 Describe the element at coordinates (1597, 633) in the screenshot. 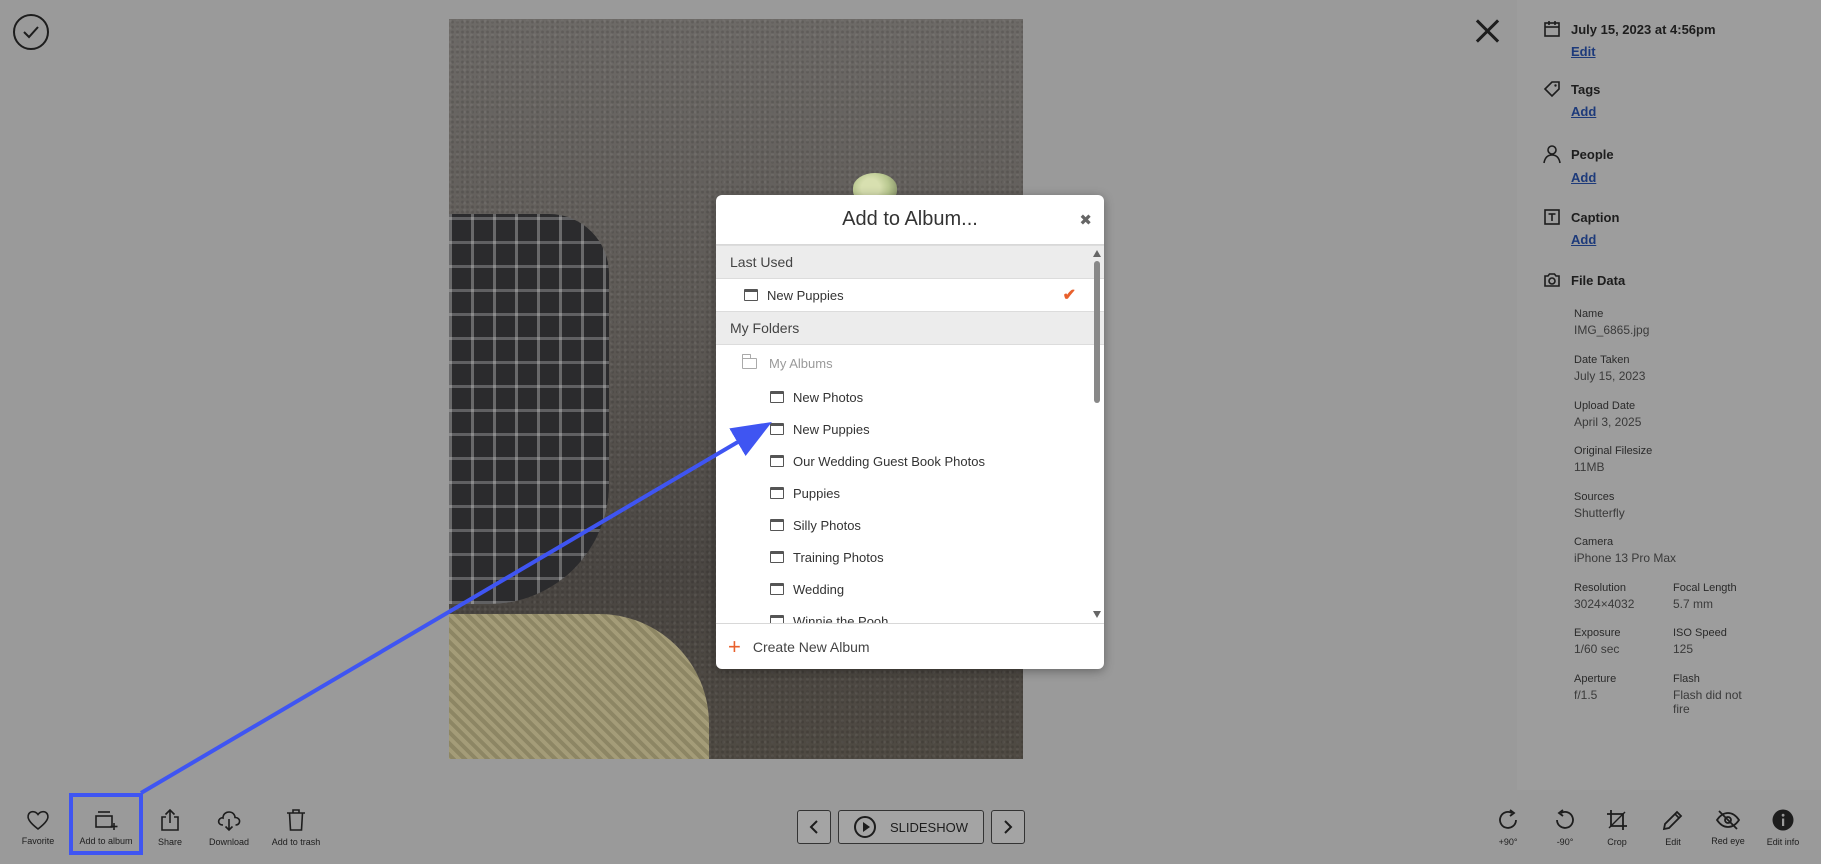

I see `exposure-label: Exposure` at that location.